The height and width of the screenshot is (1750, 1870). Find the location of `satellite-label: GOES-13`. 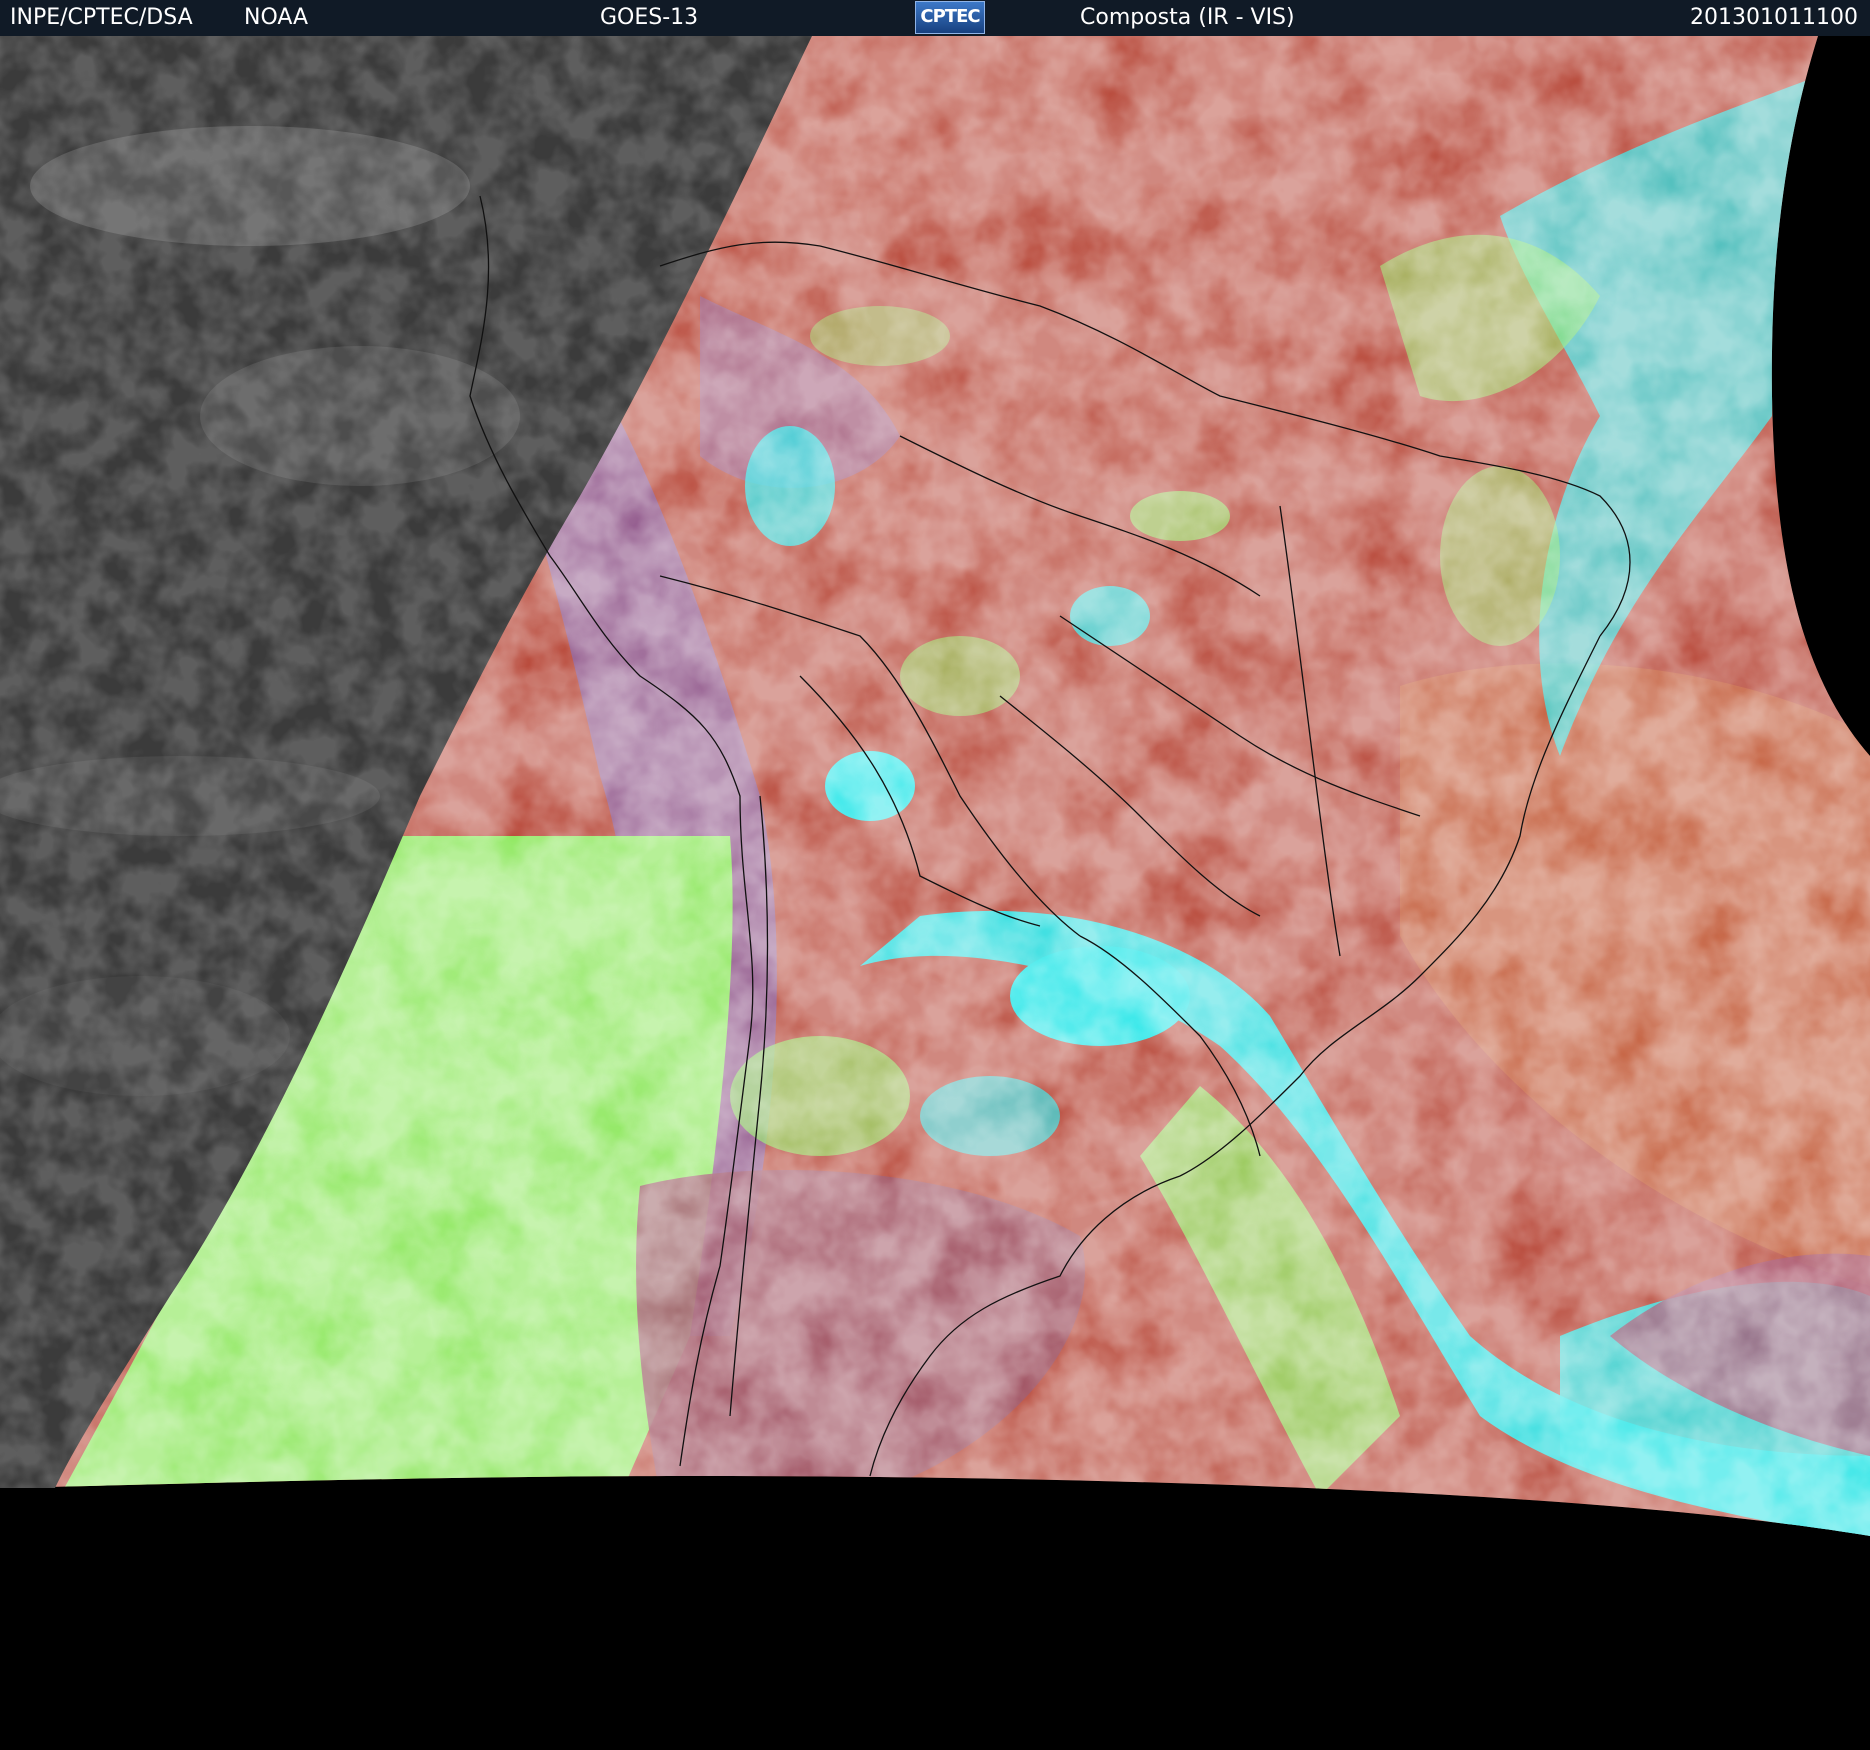

satellite-label: GOES-13 is located at coordinates (649, 17).